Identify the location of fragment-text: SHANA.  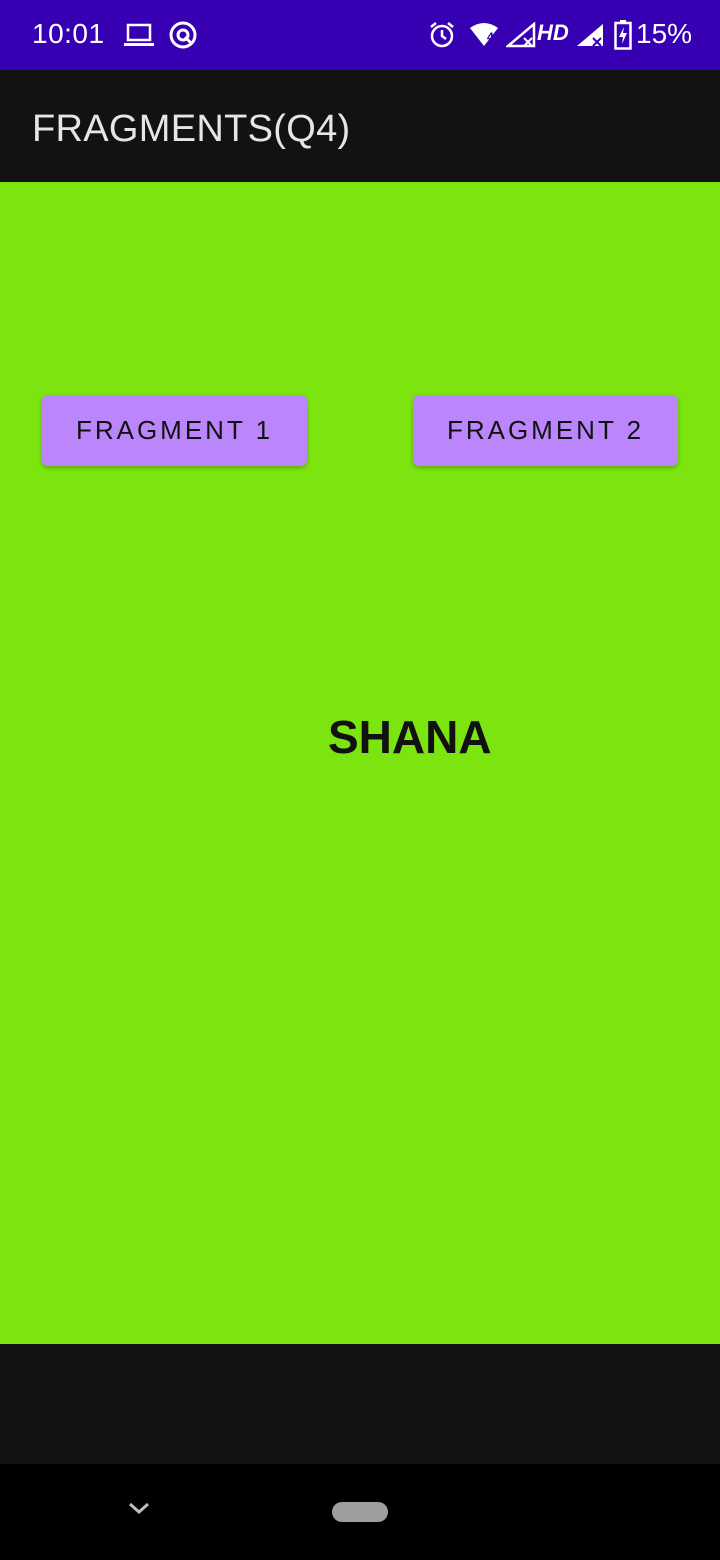
(410, 737).